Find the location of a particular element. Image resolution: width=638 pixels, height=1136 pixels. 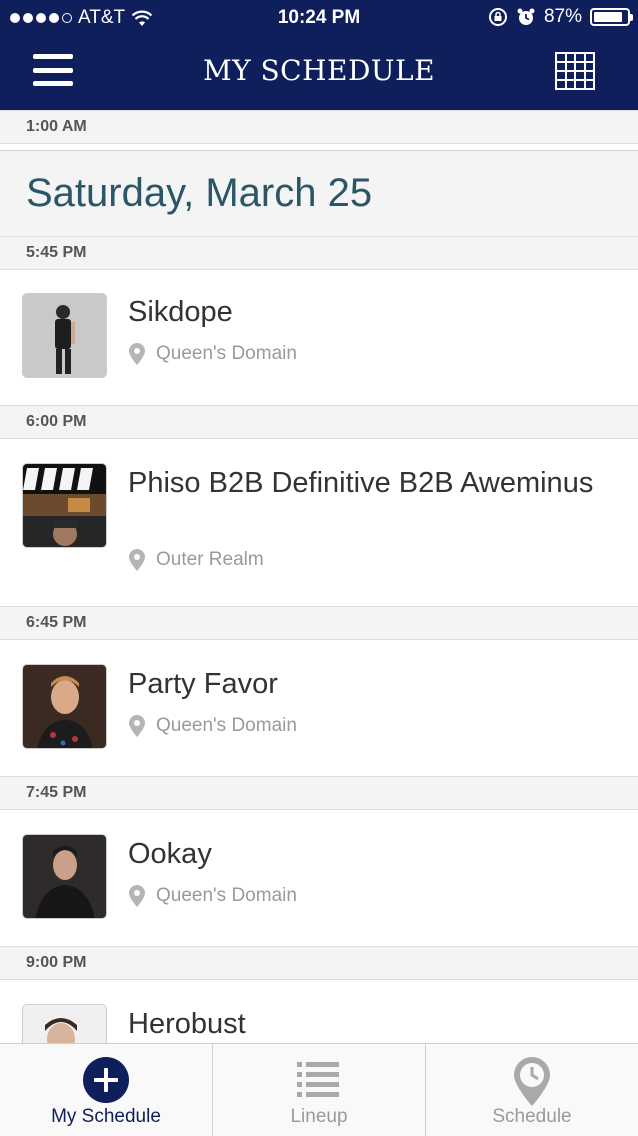

venue-label: Outer Realm is located at coordinates (196, 560).